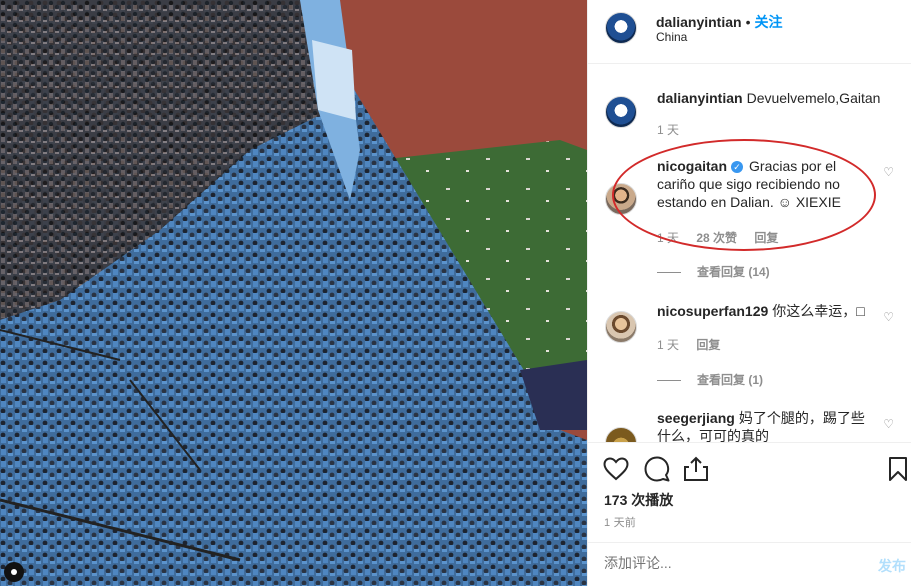  Describe the element at coordinates (768, 22) in the screenshot. I see `follow-button: 关注` at that location.